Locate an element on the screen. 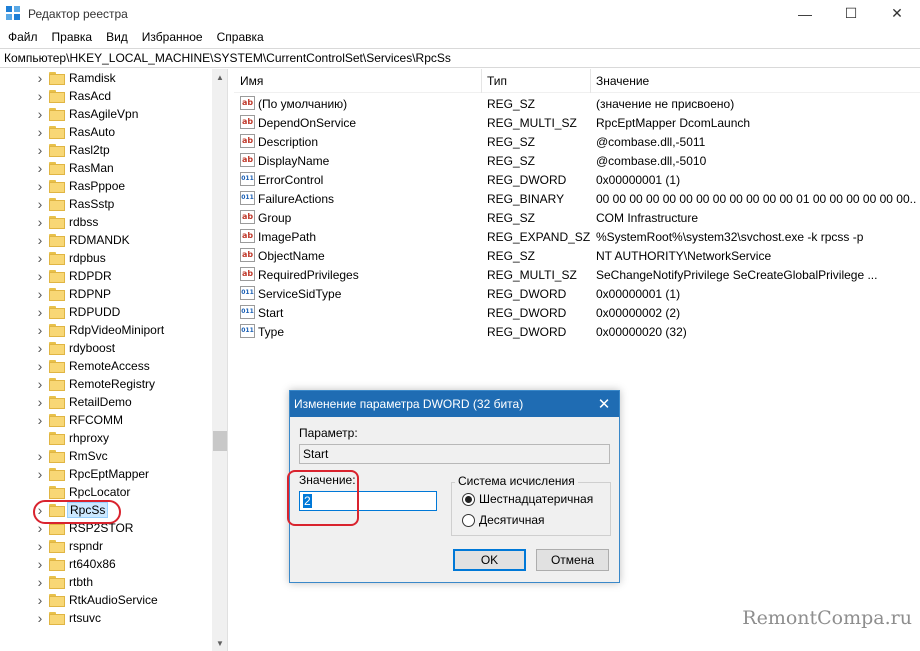  value-row: ab Description REG_SZ @combase.dll,-5011 is located at coordinates (577, 141).